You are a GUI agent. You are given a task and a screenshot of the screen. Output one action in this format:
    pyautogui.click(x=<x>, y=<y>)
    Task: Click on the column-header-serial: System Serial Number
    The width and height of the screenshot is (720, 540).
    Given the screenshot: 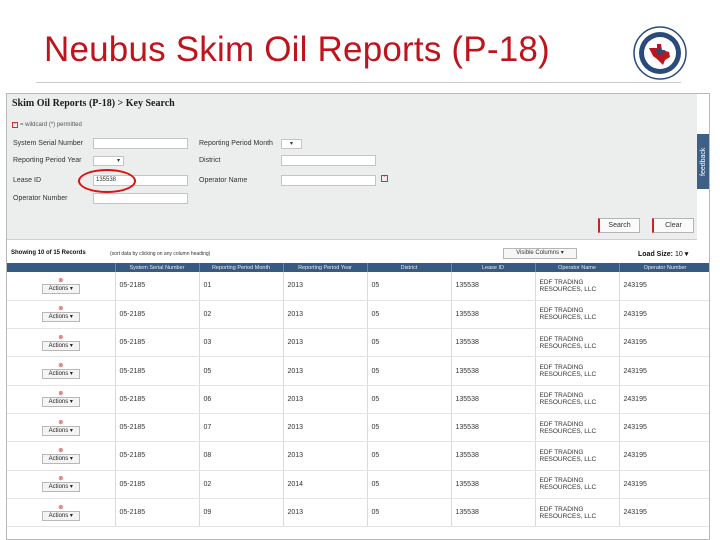 What is the action you would take?
    pyautogui.click(x=157, y=267)
    